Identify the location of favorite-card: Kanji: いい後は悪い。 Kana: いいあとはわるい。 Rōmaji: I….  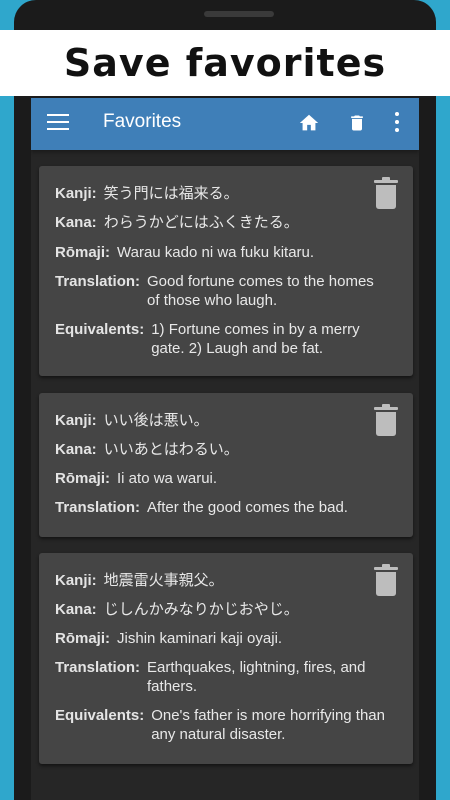
(226, 465).